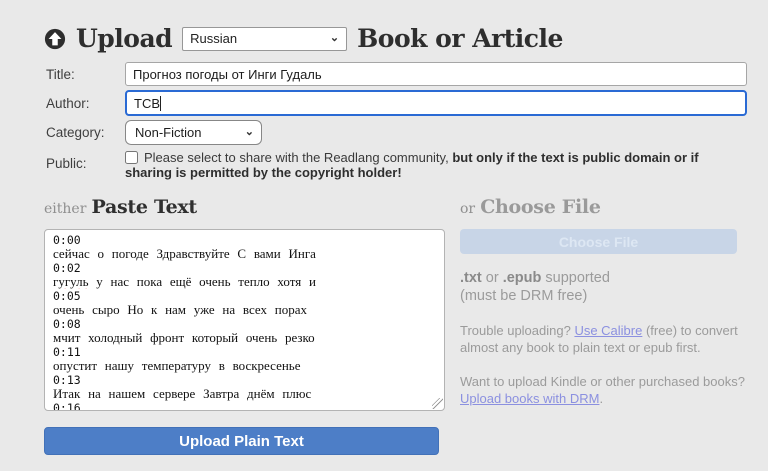 The height and width of the screenshot is (471, 768). I want to click on paste-line: гугуль у нас пока ещё очень тепло хотя и, so click(184, 282).